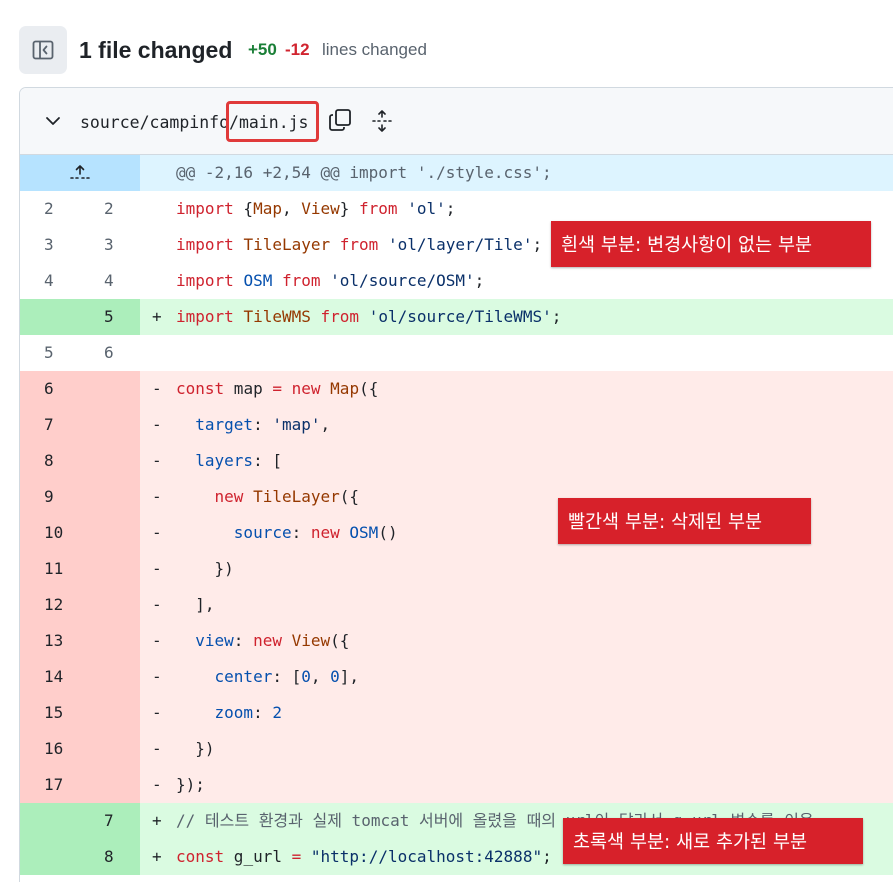 The width and height of the screenshot is (893, 882). Describe the element at coordinates (262, 641) in the screenshot. I see `code-line: view: new View({` at that location.